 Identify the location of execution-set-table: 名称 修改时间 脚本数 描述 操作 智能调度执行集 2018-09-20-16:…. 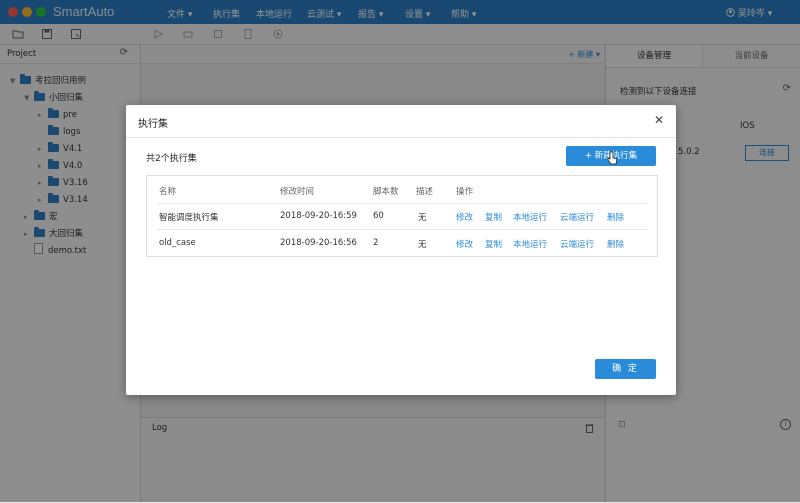
(402, 216).